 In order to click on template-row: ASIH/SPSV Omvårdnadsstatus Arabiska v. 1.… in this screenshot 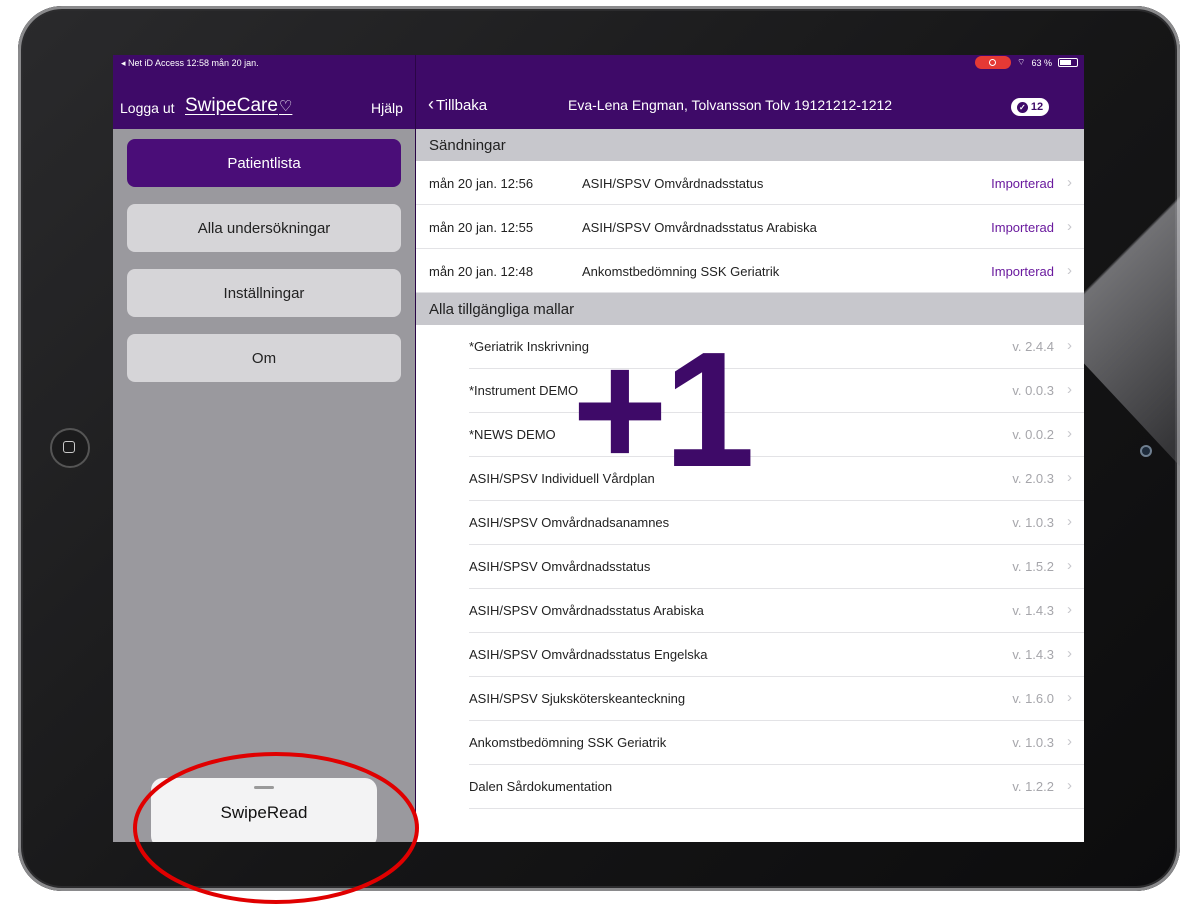, I will do `click(750, 611)`.